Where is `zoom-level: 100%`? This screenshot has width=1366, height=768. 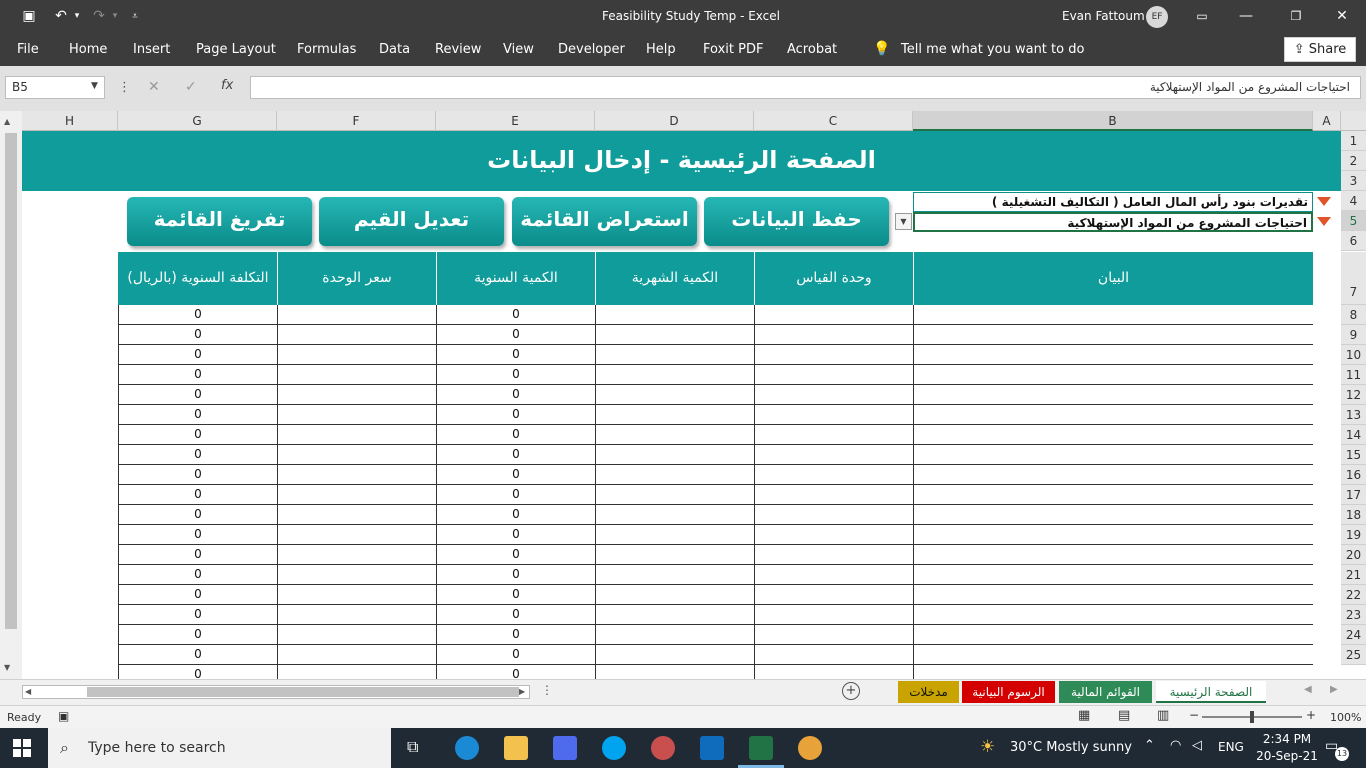
zoom-level: 100% is located at coordinates (1345, 717).